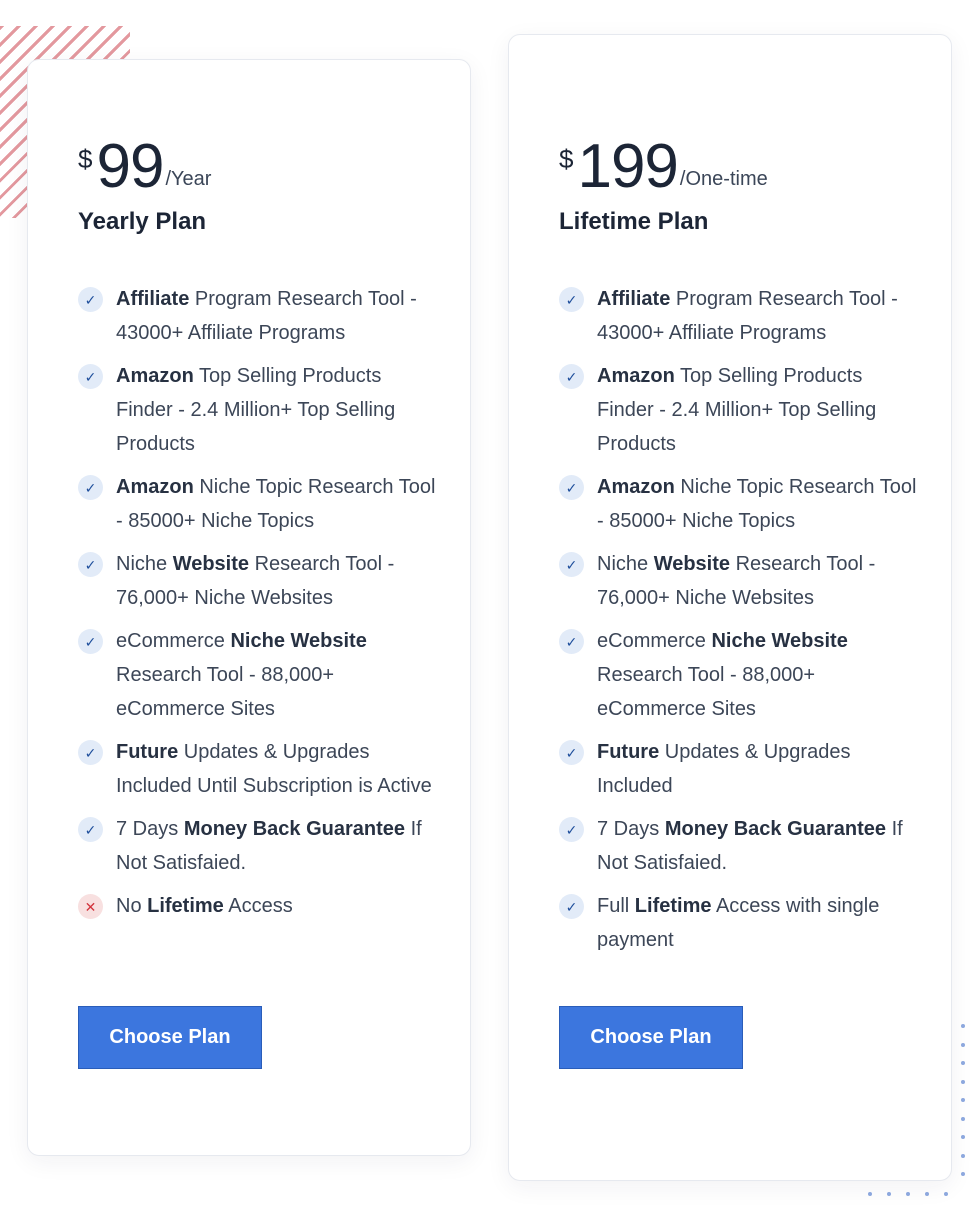 The height and width of the screenshot is (1210, 980). I want to click on price-period: /Year, so click(188, 179).